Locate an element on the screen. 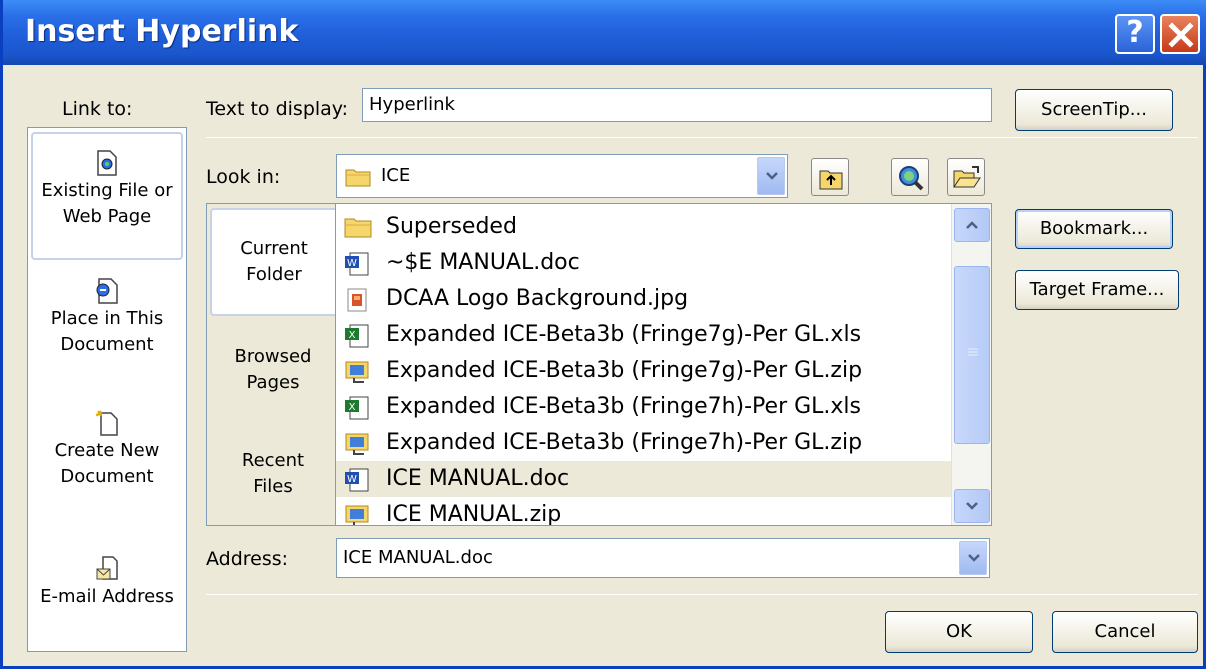 The width and height of the screenshot is (1206, 669). existing-file-icon is located at coordinates (107, 163).